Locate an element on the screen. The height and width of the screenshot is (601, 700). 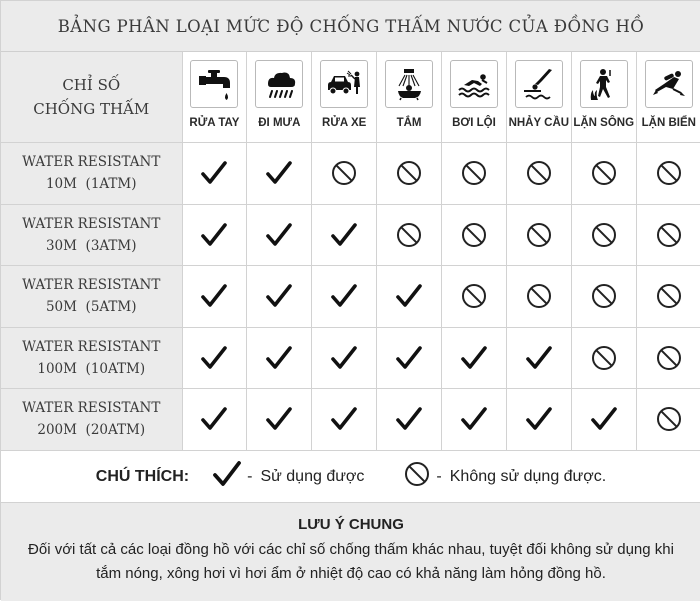
table-row: WATER RESISTANT 50M (5ATM) is located at coordinates (350, 296).